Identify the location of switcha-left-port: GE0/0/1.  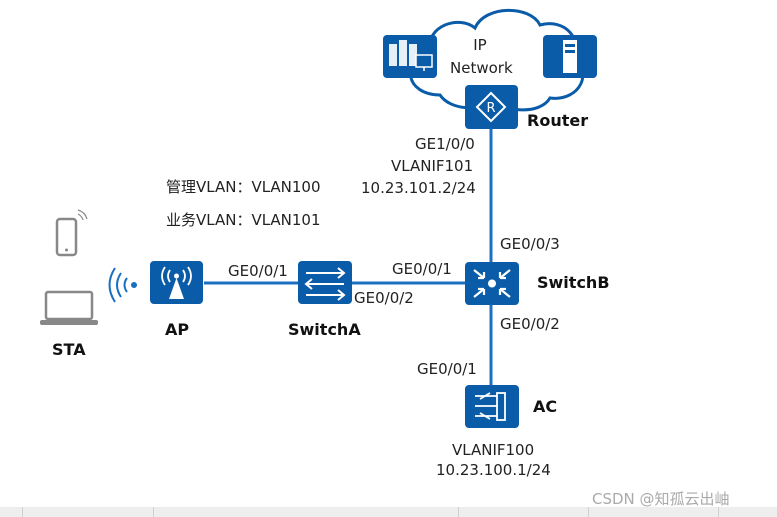
(258, 271).